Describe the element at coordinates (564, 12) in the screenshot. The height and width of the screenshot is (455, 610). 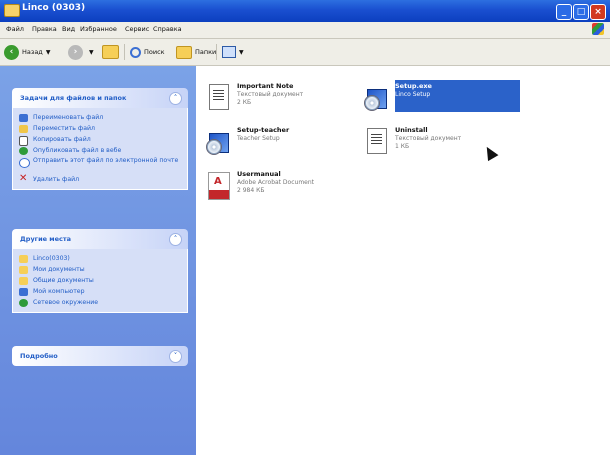
I see `minimize-button: _` at that location.